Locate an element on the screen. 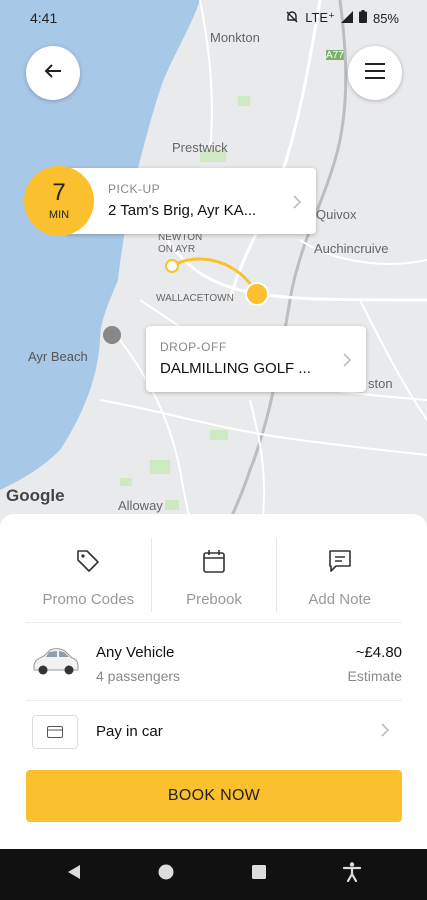 The image size is (427, 900). signal-icon is located at coordinates (346, 18).